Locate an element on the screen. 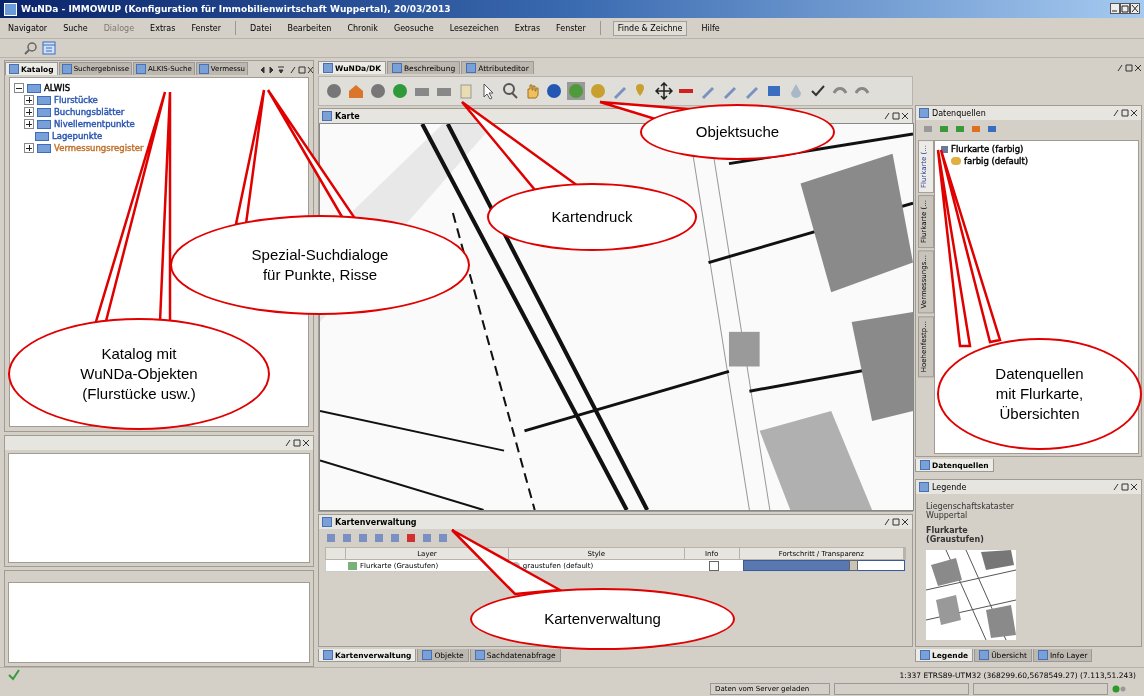 The height and width of the screenshot is (696, 1144). info-icon is located at coordinates (554, 91).